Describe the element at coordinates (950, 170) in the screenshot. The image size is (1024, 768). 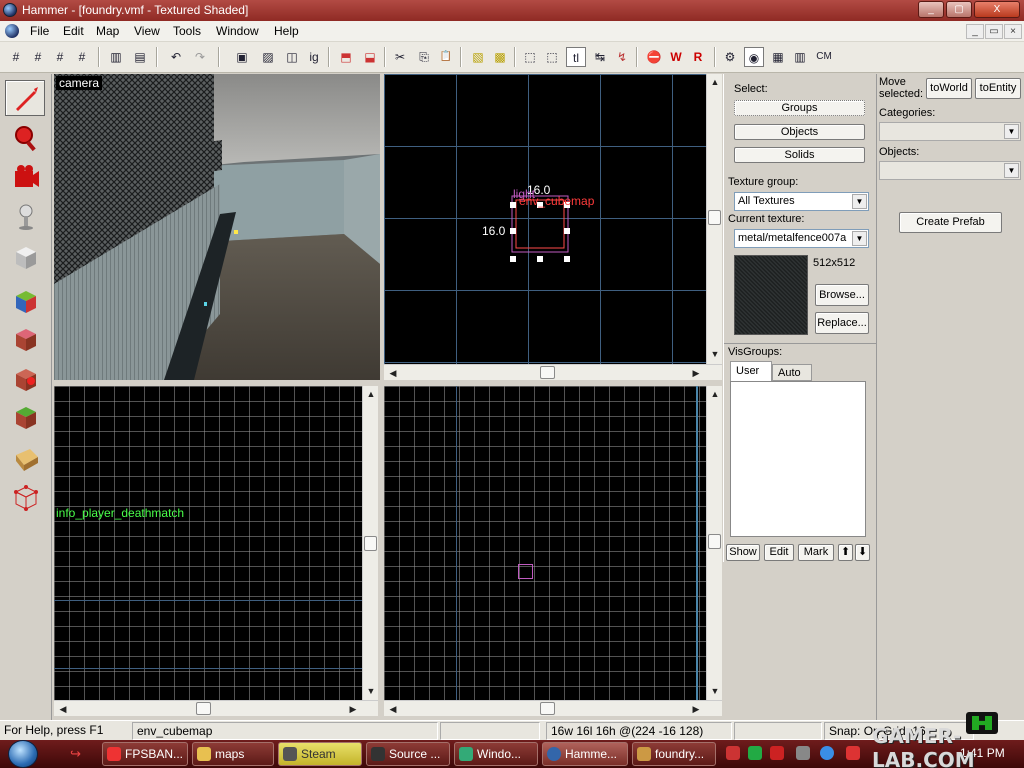
I see `objects-select: ▼` at that location.